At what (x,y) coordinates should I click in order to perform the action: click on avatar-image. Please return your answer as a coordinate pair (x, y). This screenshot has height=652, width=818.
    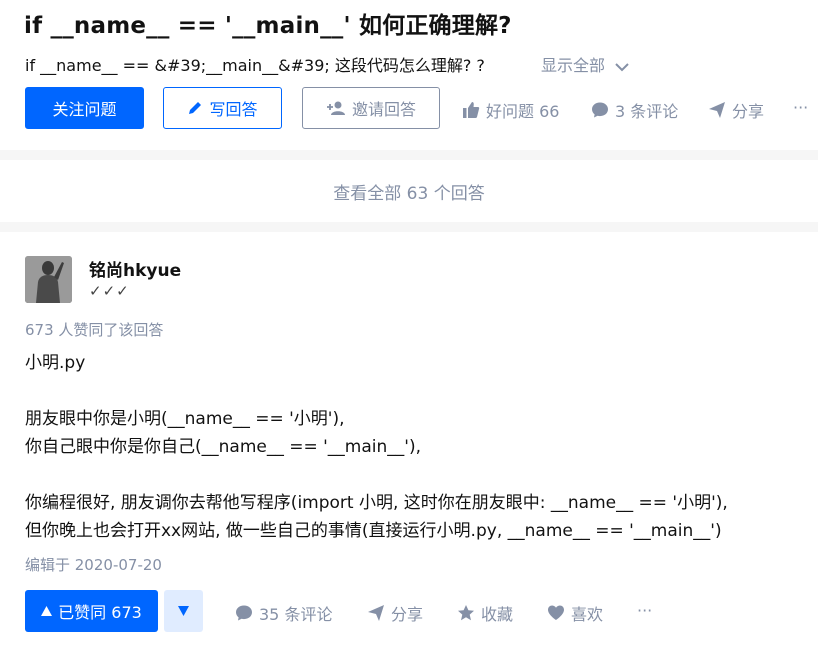
    Looking at the image, I should click on (48, 279).